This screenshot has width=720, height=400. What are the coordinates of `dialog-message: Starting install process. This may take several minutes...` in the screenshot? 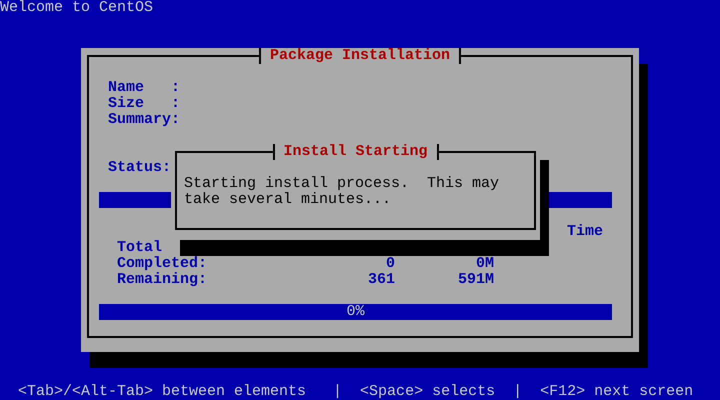 It's located at (342, 192).